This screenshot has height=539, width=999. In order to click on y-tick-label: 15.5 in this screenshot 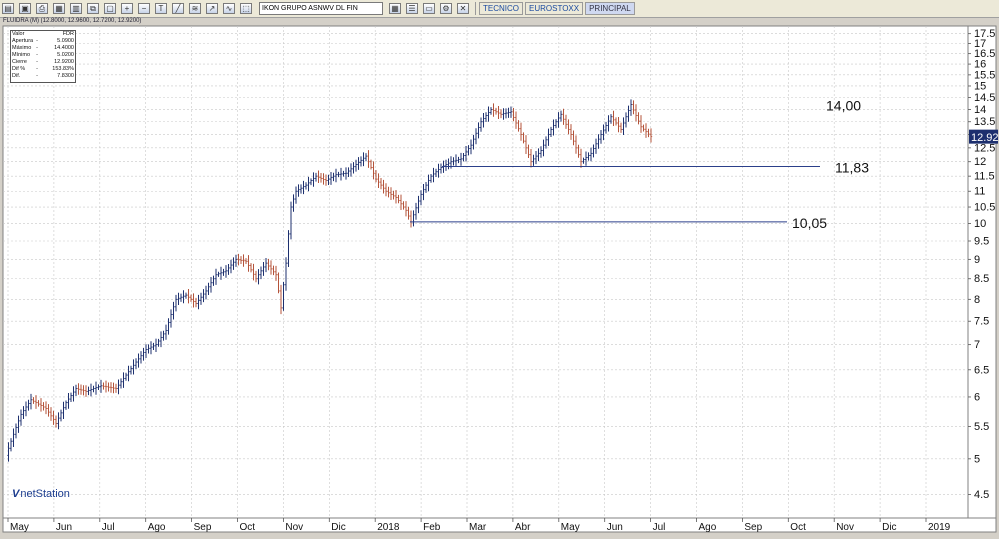, I will do `click(984, 75)`.